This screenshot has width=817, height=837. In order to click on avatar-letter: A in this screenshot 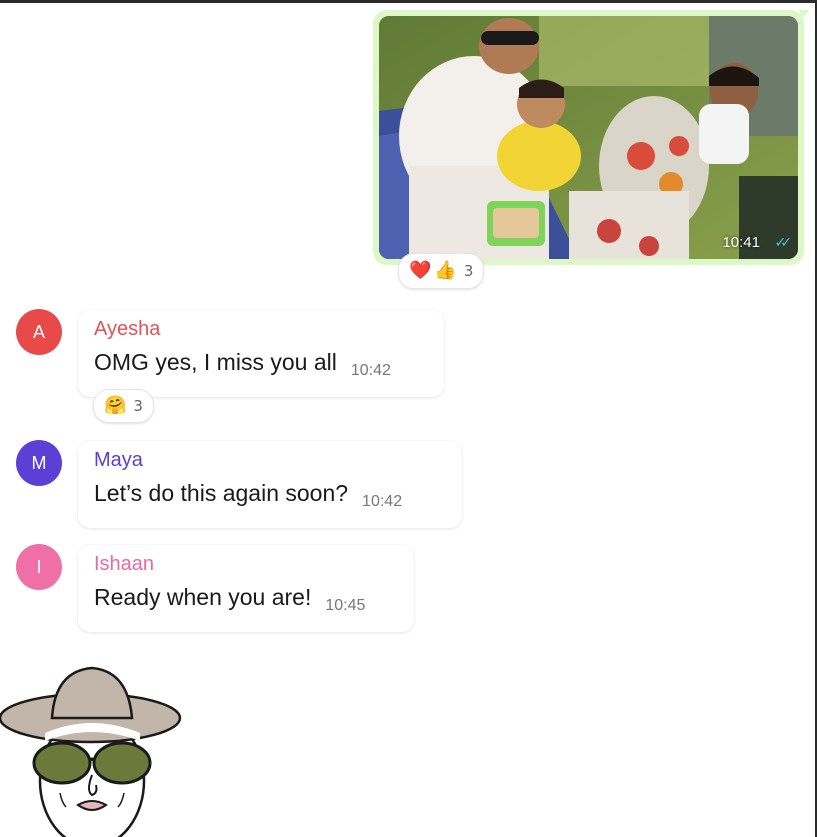, I will do `click(38, 331)`.